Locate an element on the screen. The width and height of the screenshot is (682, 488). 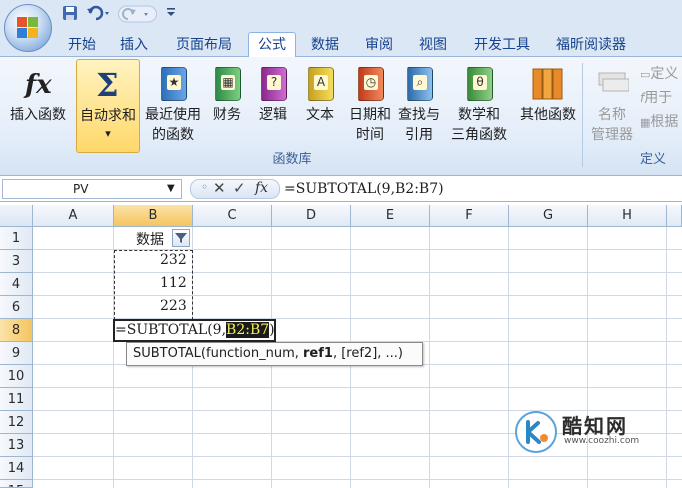
logical-button: ? 逻辑 is located at coordinates (273, 105).